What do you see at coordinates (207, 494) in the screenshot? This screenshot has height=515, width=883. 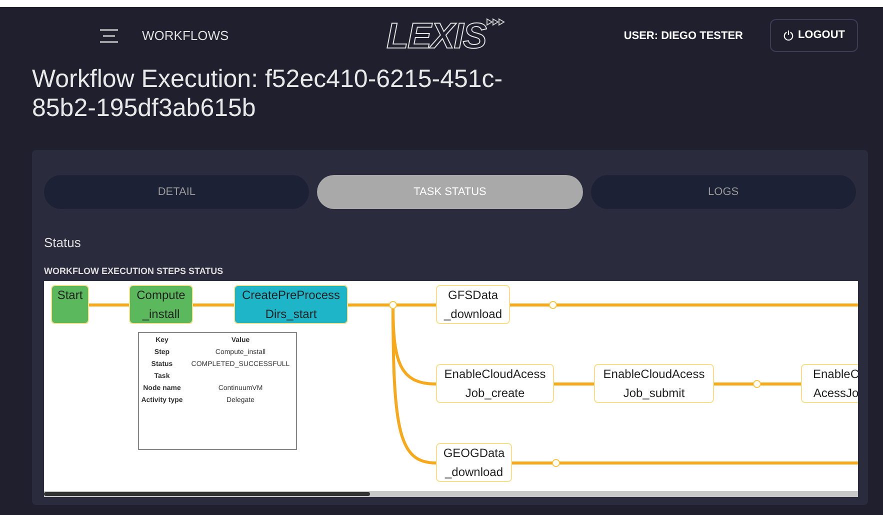 I see `scrollbar-thumb` at bounding box center [207, 494].